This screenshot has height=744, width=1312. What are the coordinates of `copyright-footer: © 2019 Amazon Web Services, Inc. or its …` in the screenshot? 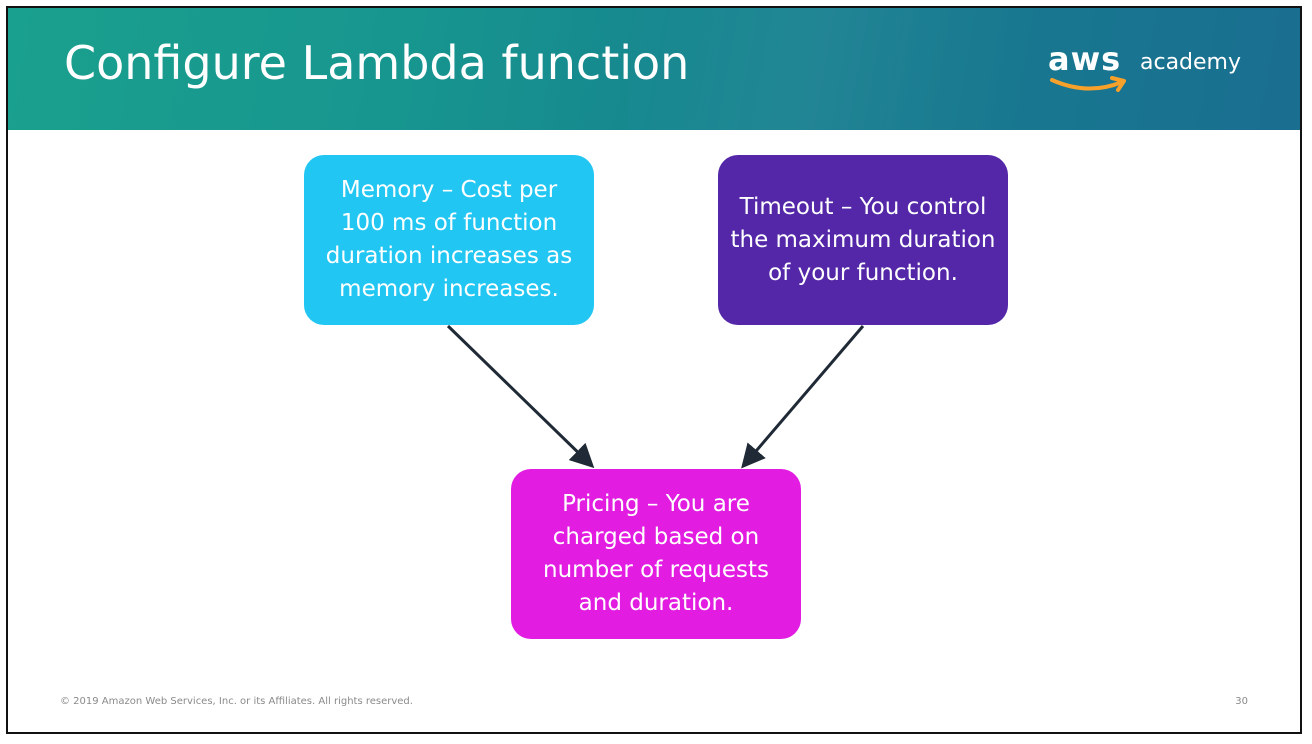 It's located at (236, 701).